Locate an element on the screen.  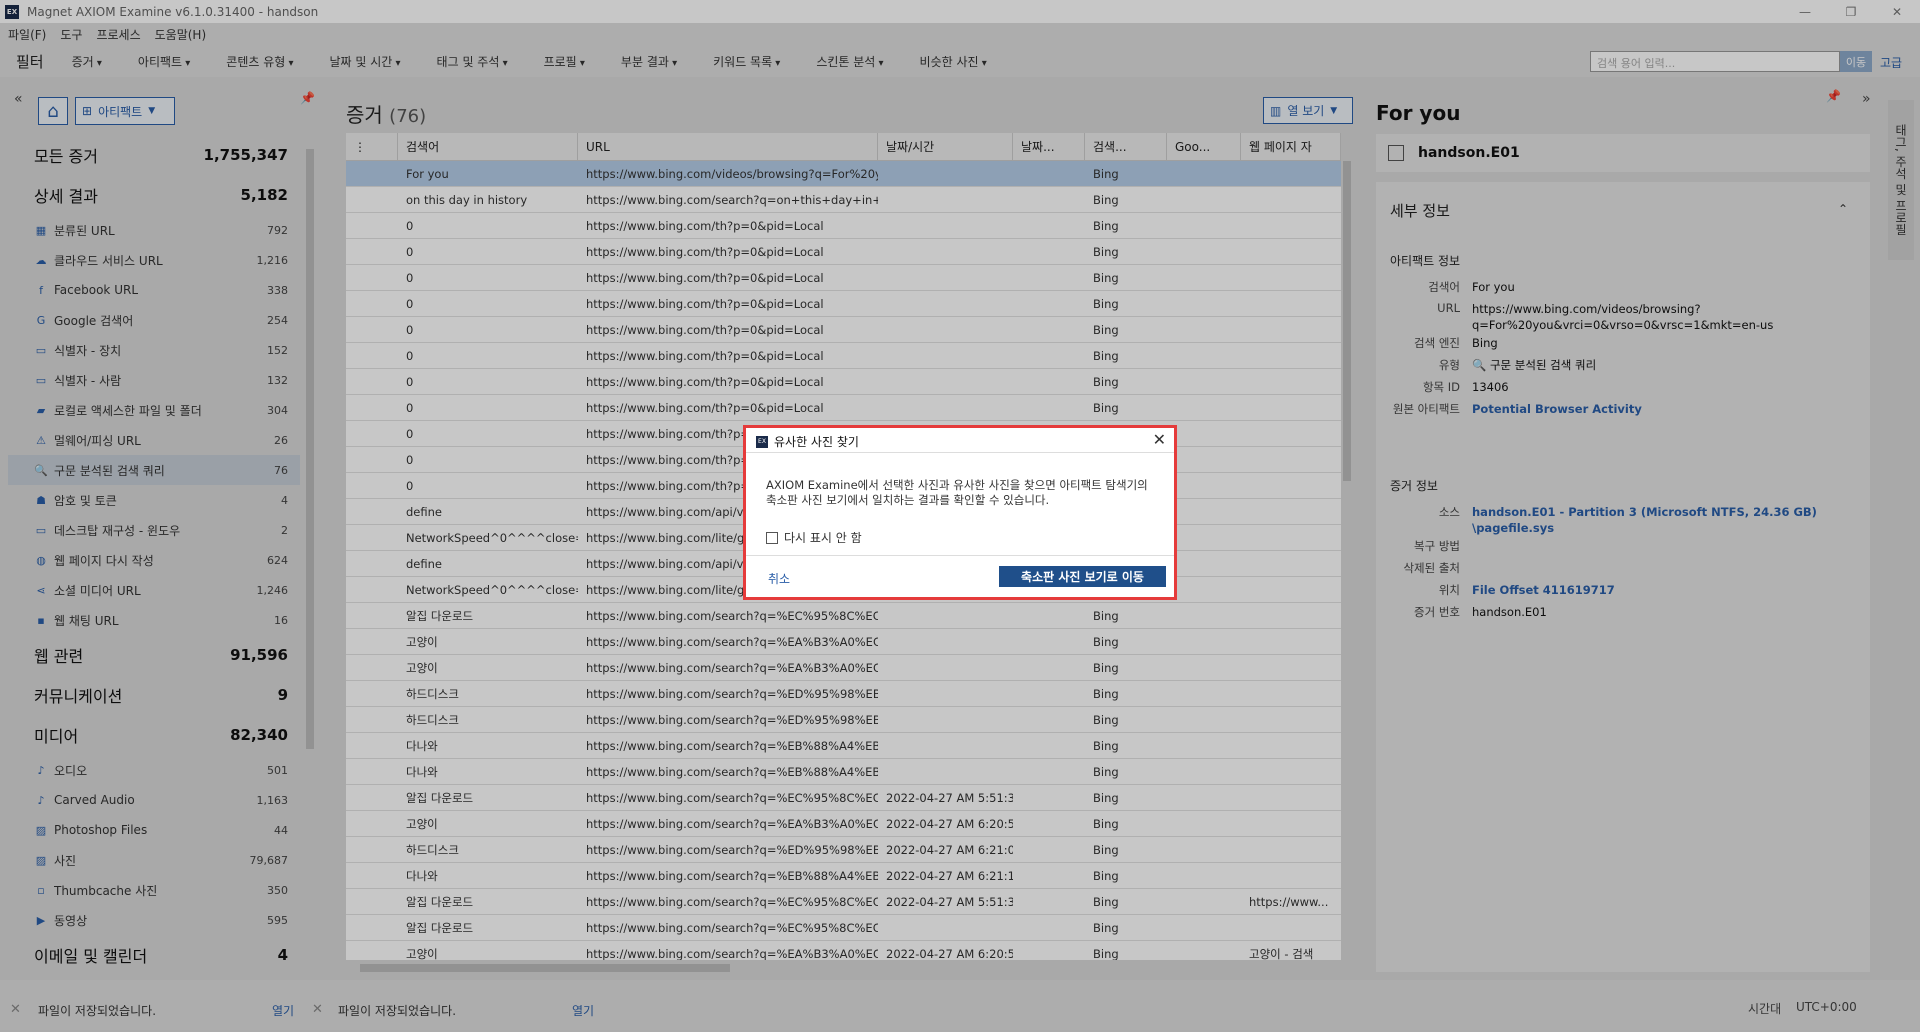
go-to-thumbnail-view-button: 축소판 사진 보기로 이동 is located at coordinates (1082, 576).